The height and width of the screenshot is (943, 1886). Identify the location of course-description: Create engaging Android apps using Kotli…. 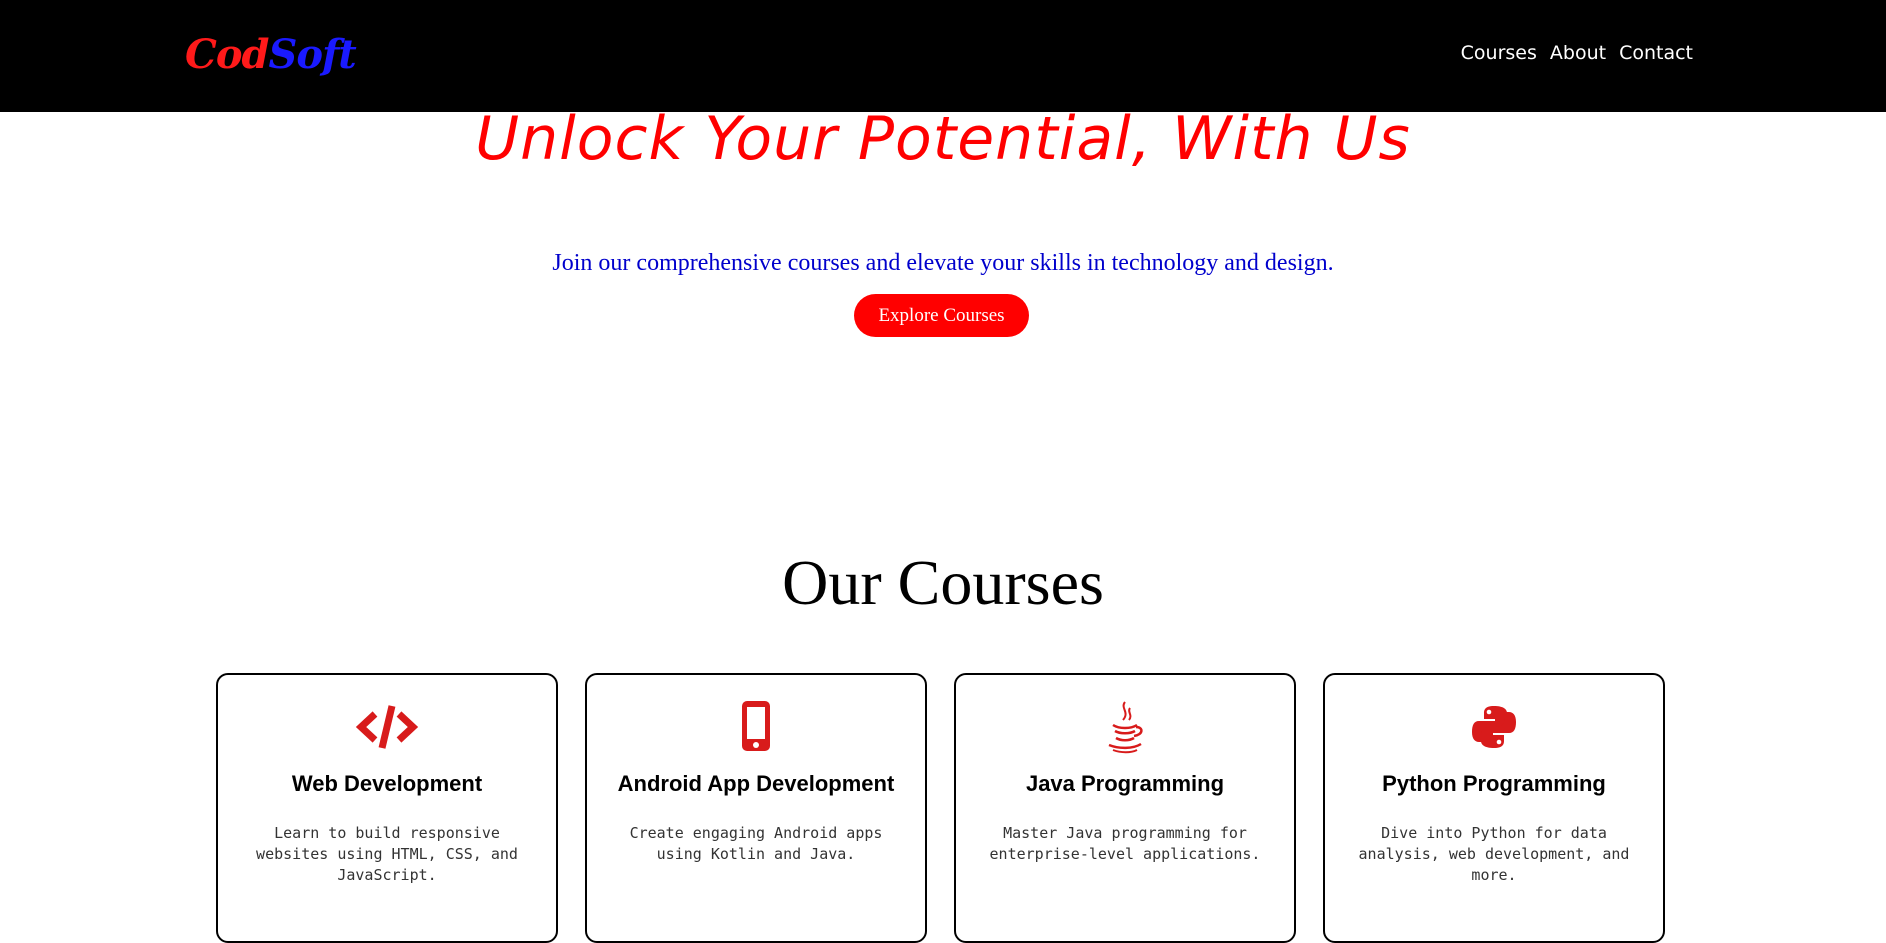
(756, 843).